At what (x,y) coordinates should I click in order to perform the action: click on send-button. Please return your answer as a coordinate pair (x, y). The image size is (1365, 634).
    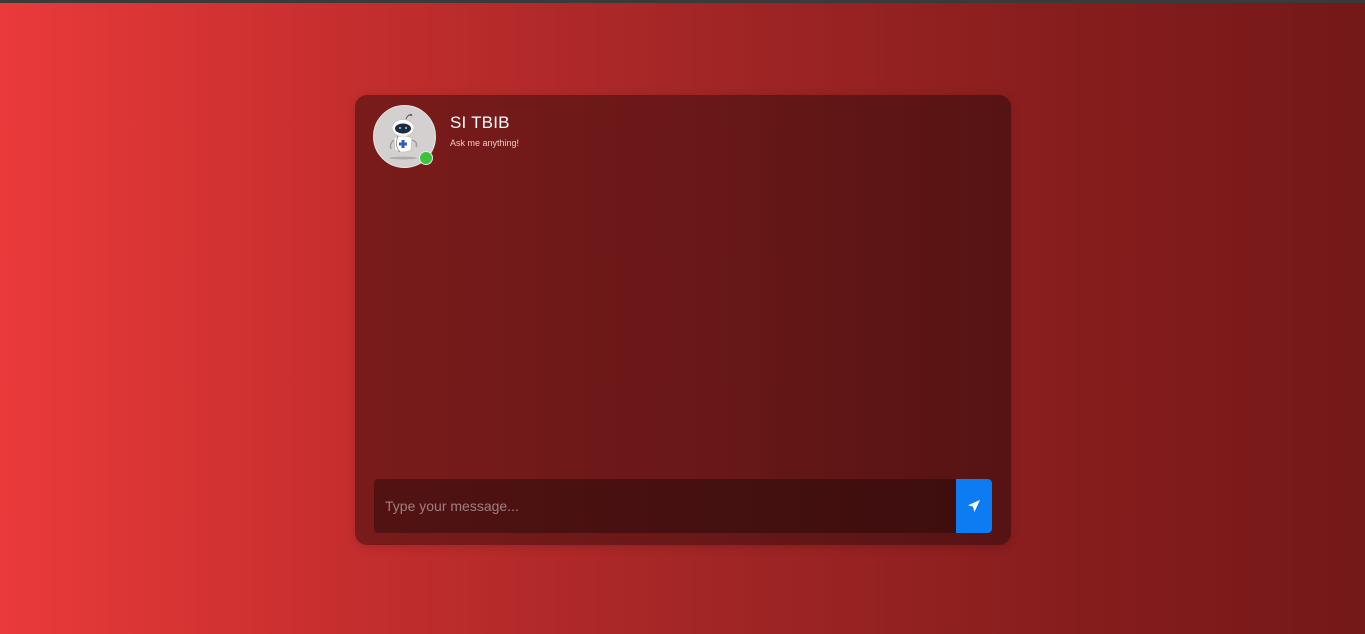
    Looking at the image, I should click on (974, 506).